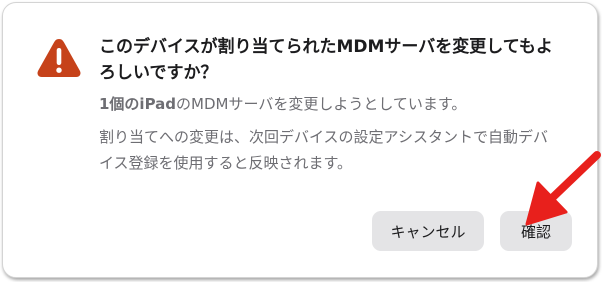 This screenshot has height=282, width=602. I want to click on red-arrow-icon, so click(563, 188).